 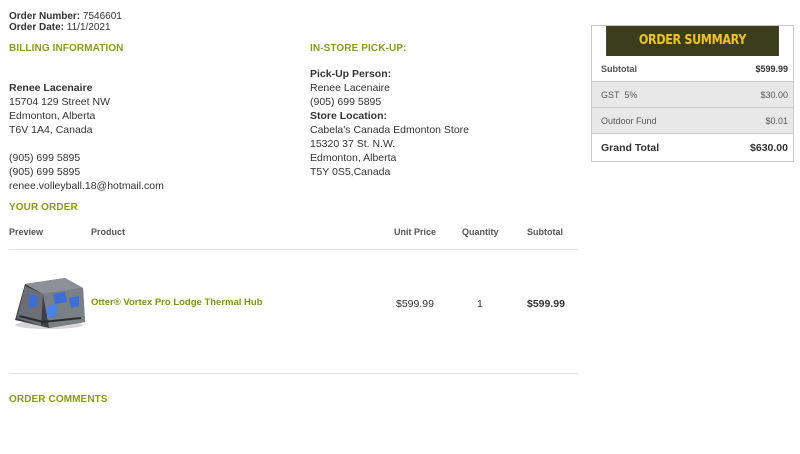 What do you see at coordinates (629, 120) in the screenshot?
I see `summary-outdoor-fund-label: Outdoor Fund` at bounding box center [629, 120].